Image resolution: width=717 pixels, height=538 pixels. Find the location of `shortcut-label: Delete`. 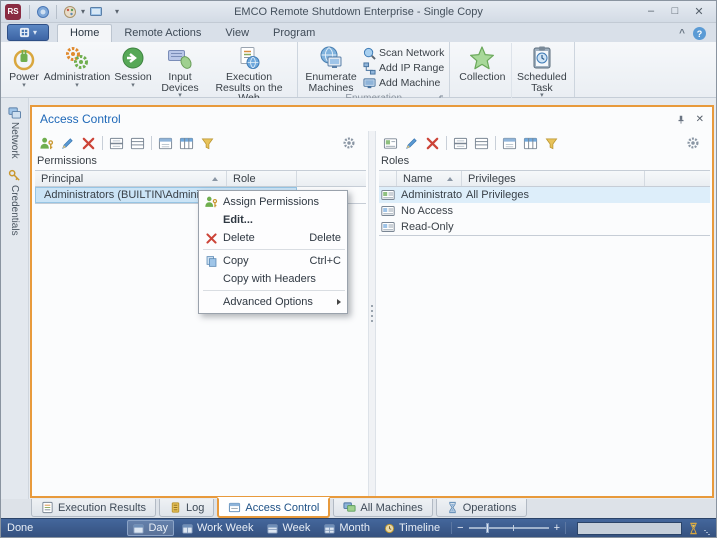

shortcut-label: Delete is located at coordinates (325, 238).